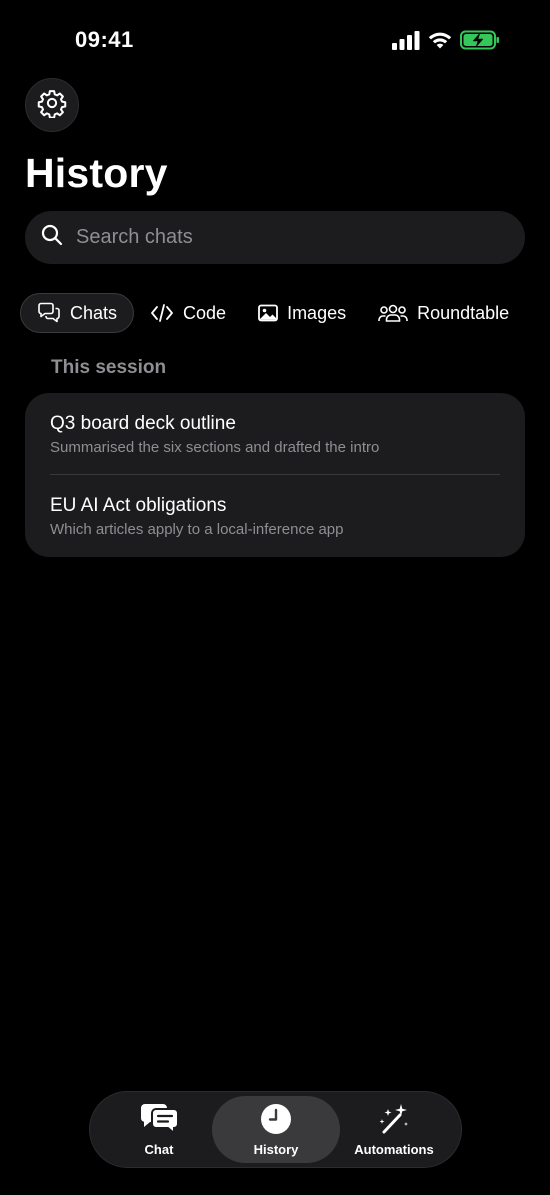 This screenshot has width=550, height=1195. What do you see at coordinates (440, 43) in the screenshot?
I see `wifi-icon` at bounding box center [440, 43].